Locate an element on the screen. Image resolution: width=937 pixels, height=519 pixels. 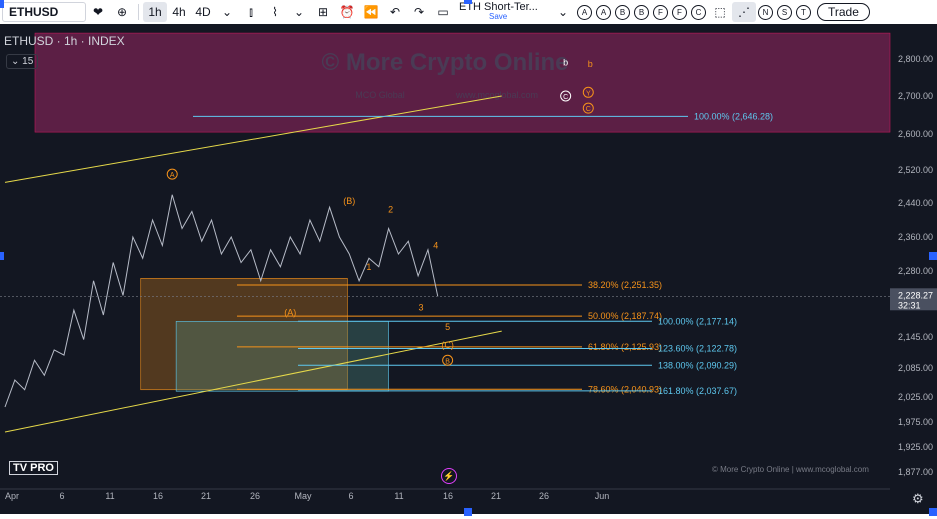
indicator-toggle: ⌄ 15 is located at coordinates (22, 61).